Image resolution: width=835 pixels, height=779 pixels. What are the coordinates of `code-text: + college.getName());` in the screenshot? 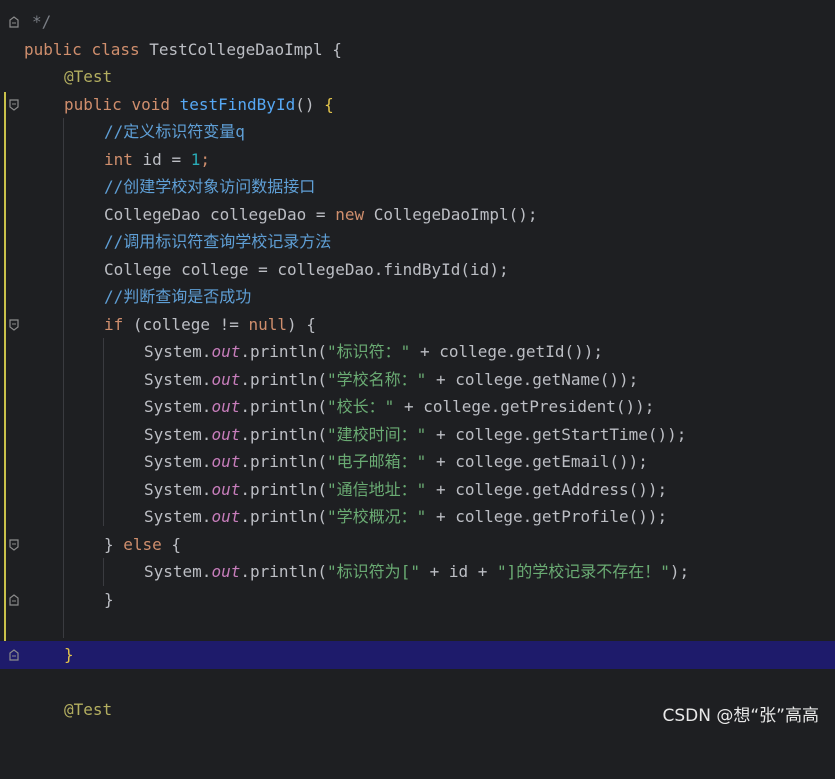 It's located at (532, 379).